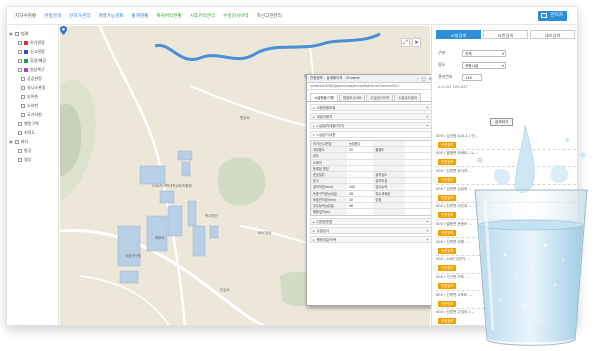 The height and width of the screenshot is (351, 615). Describe the element at coordinates (63, 30) in the screenshot. I see `well-marker-icon` at that location.